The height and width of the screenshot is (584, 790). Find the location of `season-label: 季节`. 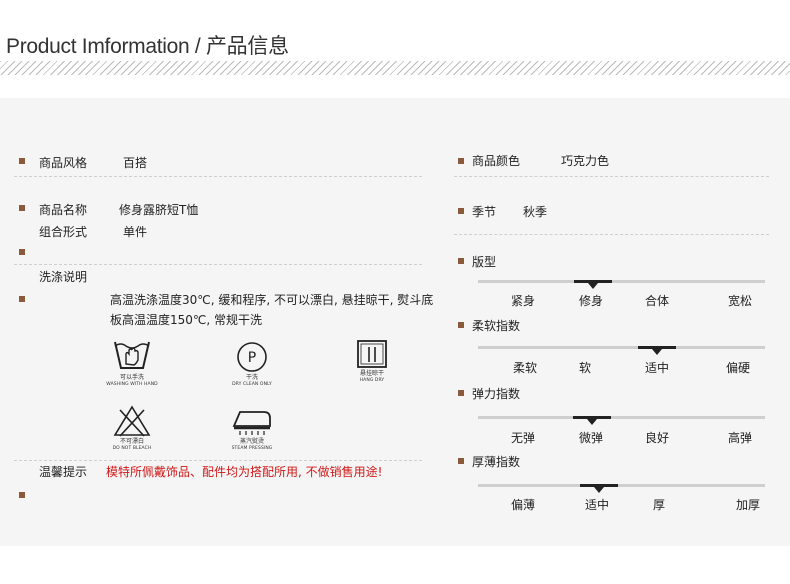

season-label: 季节 is located at coordinates (484, 212).